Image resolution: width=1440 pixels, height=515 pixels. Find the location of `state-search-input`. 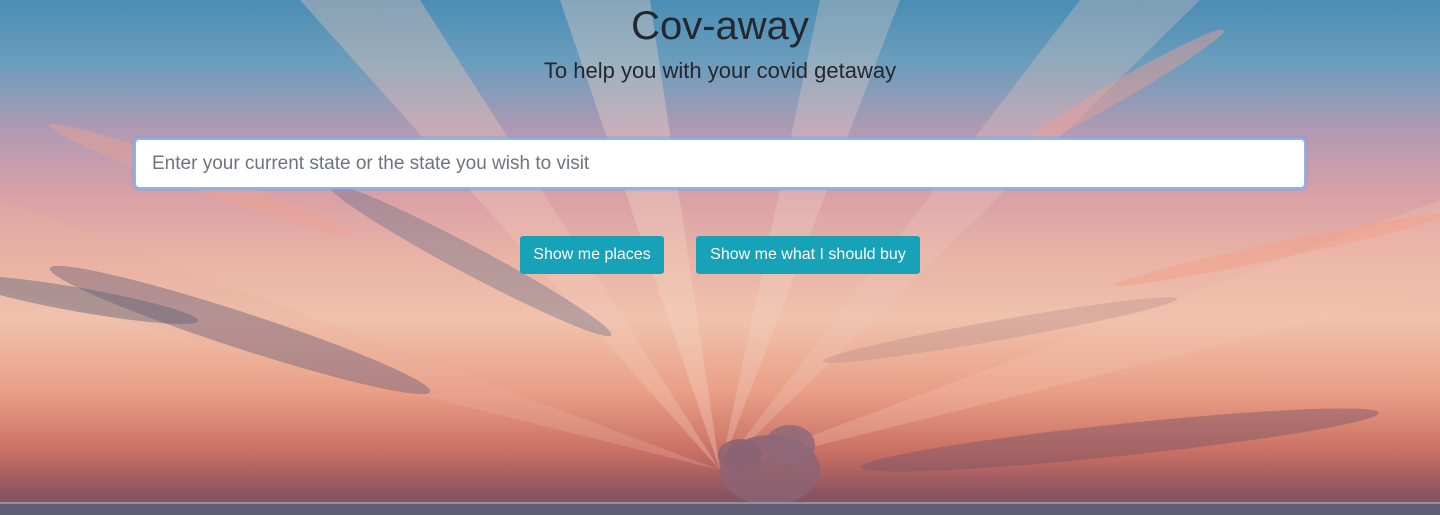

state-search-input is located at coordinates (720, 163).